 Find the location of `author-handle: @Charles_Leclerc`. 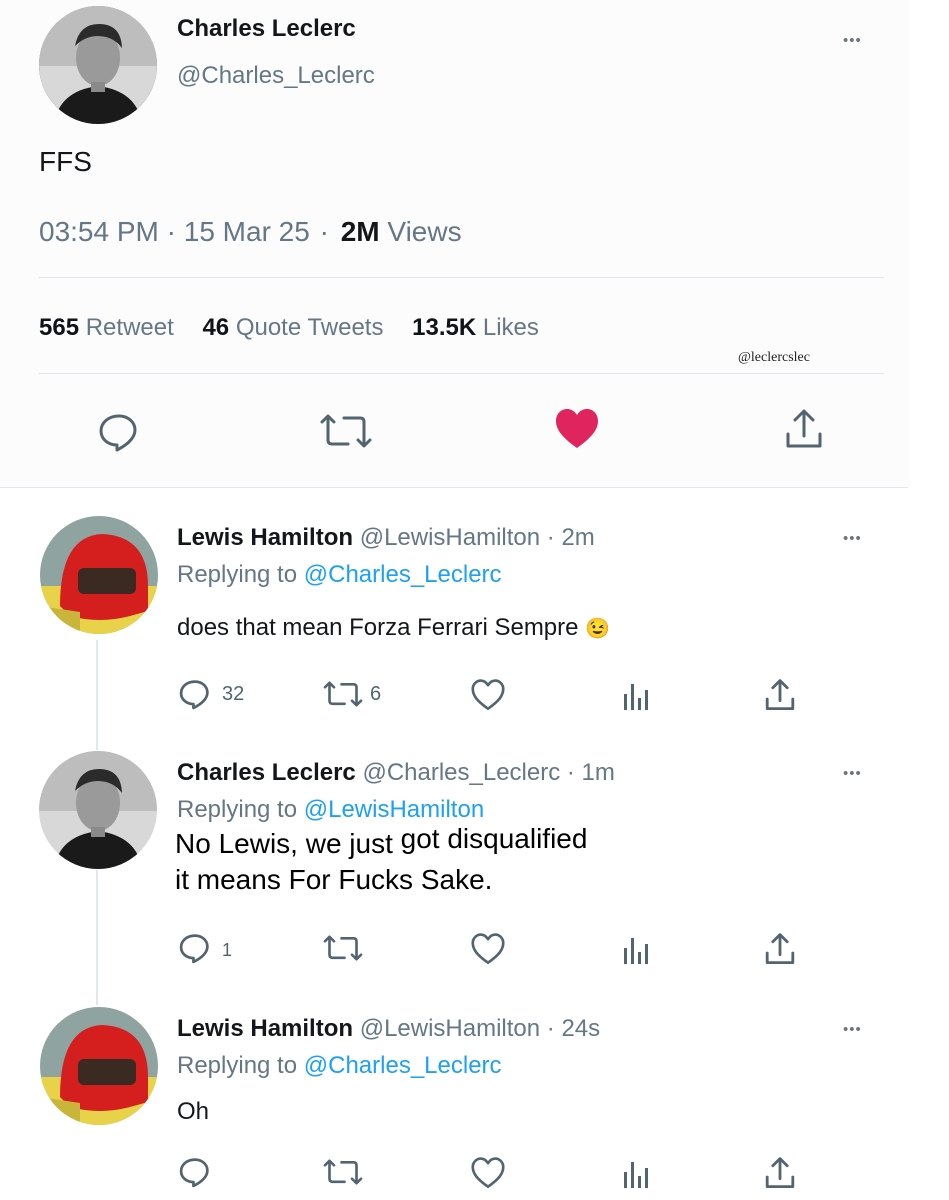

author-handle: @Charles_Leclerc is located at coordinates (276, 76).